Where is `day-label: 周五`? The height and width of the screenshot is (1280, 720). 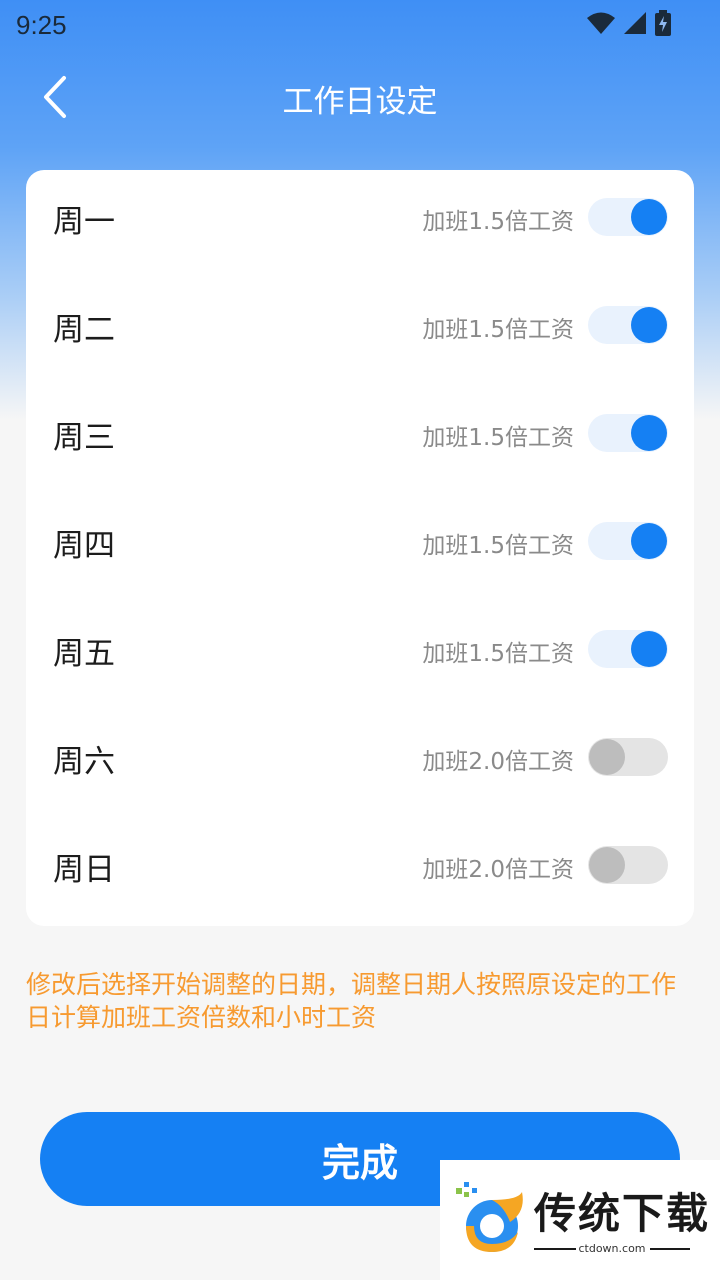 day-label: 周五 is located at coordinates (84, 654).